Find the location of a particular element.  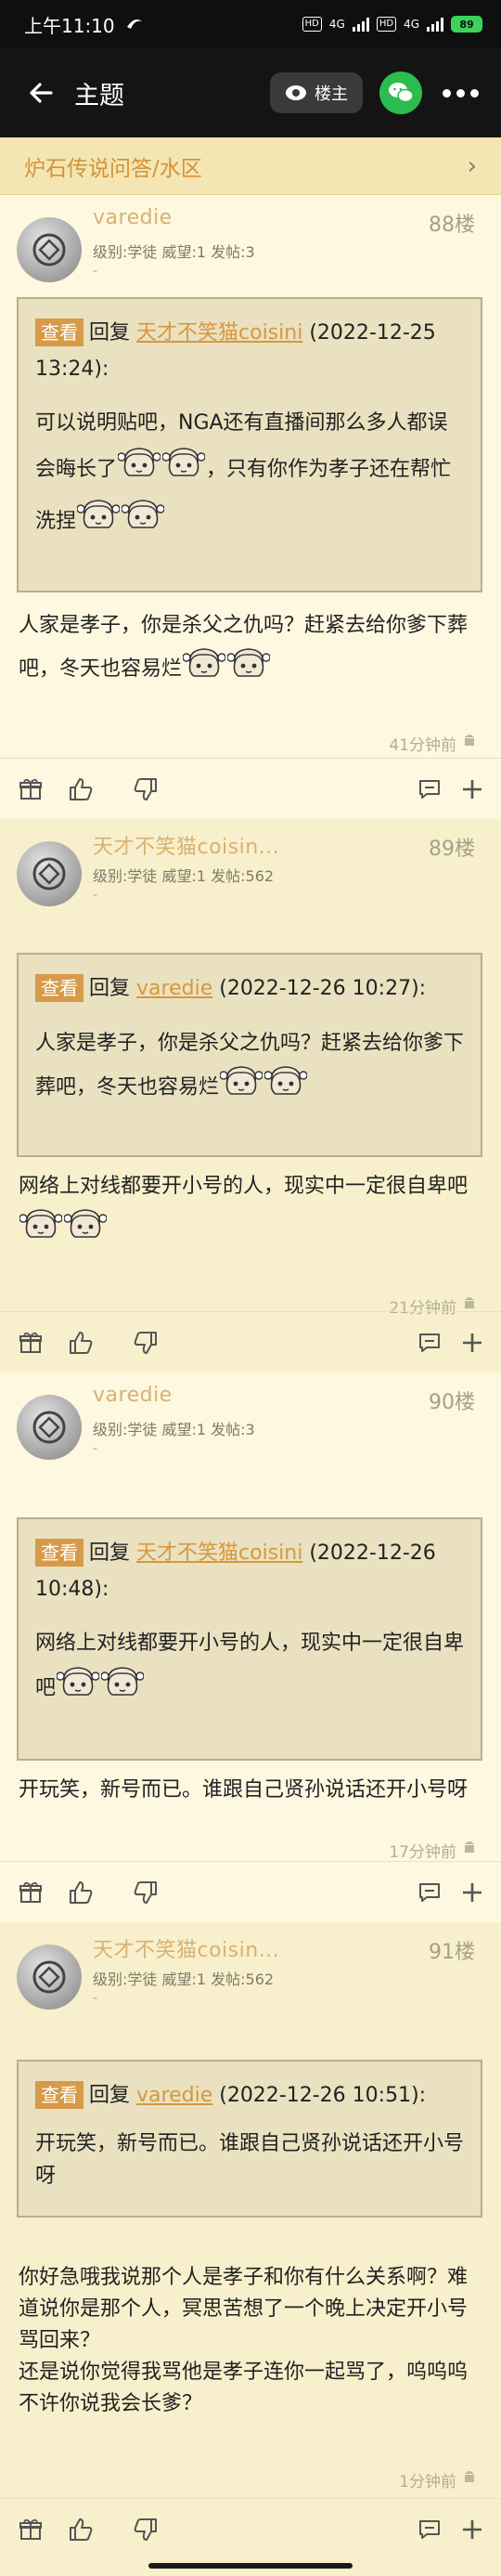

android-icon is located at coordinates (470, 1850).